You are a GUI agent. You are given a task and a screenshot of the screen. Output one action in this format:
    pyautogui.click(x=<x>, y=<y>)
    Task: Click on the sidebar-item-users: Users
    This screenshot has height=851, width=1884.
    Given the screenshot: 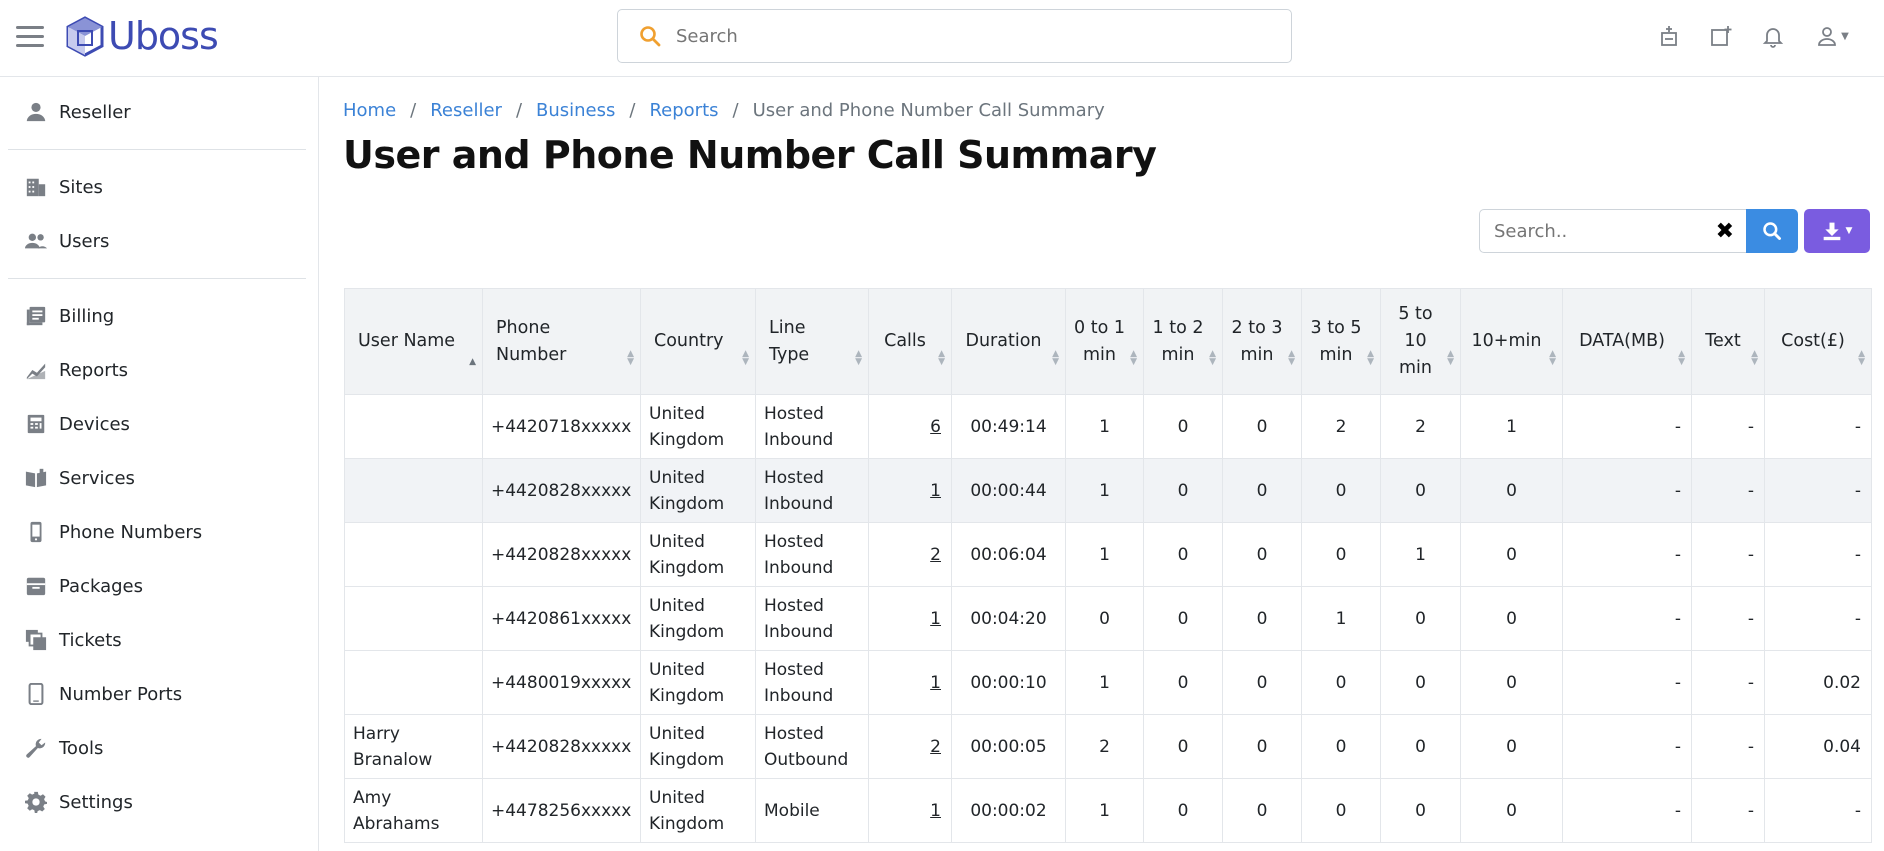 What is the action you would take?
    pyautogui.click(x=159, y=241)
    